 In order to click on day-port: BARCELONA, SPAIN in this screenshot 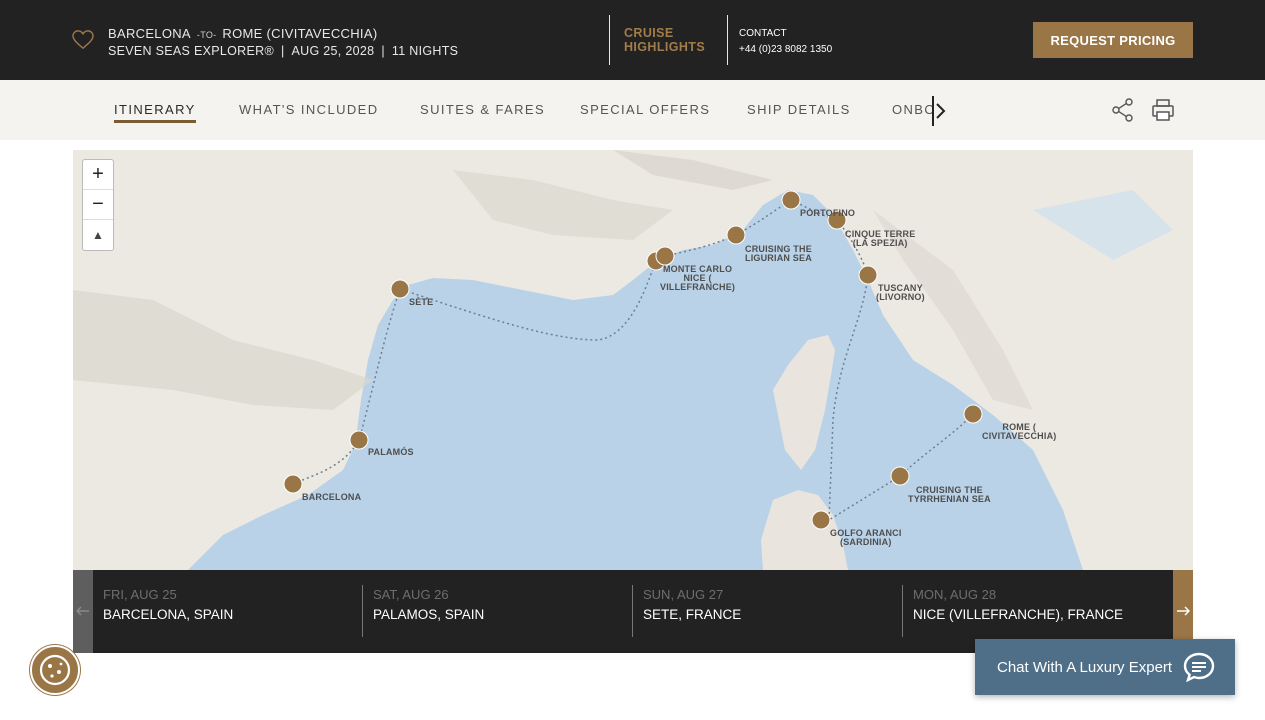, I will do `click(168, 614)`.